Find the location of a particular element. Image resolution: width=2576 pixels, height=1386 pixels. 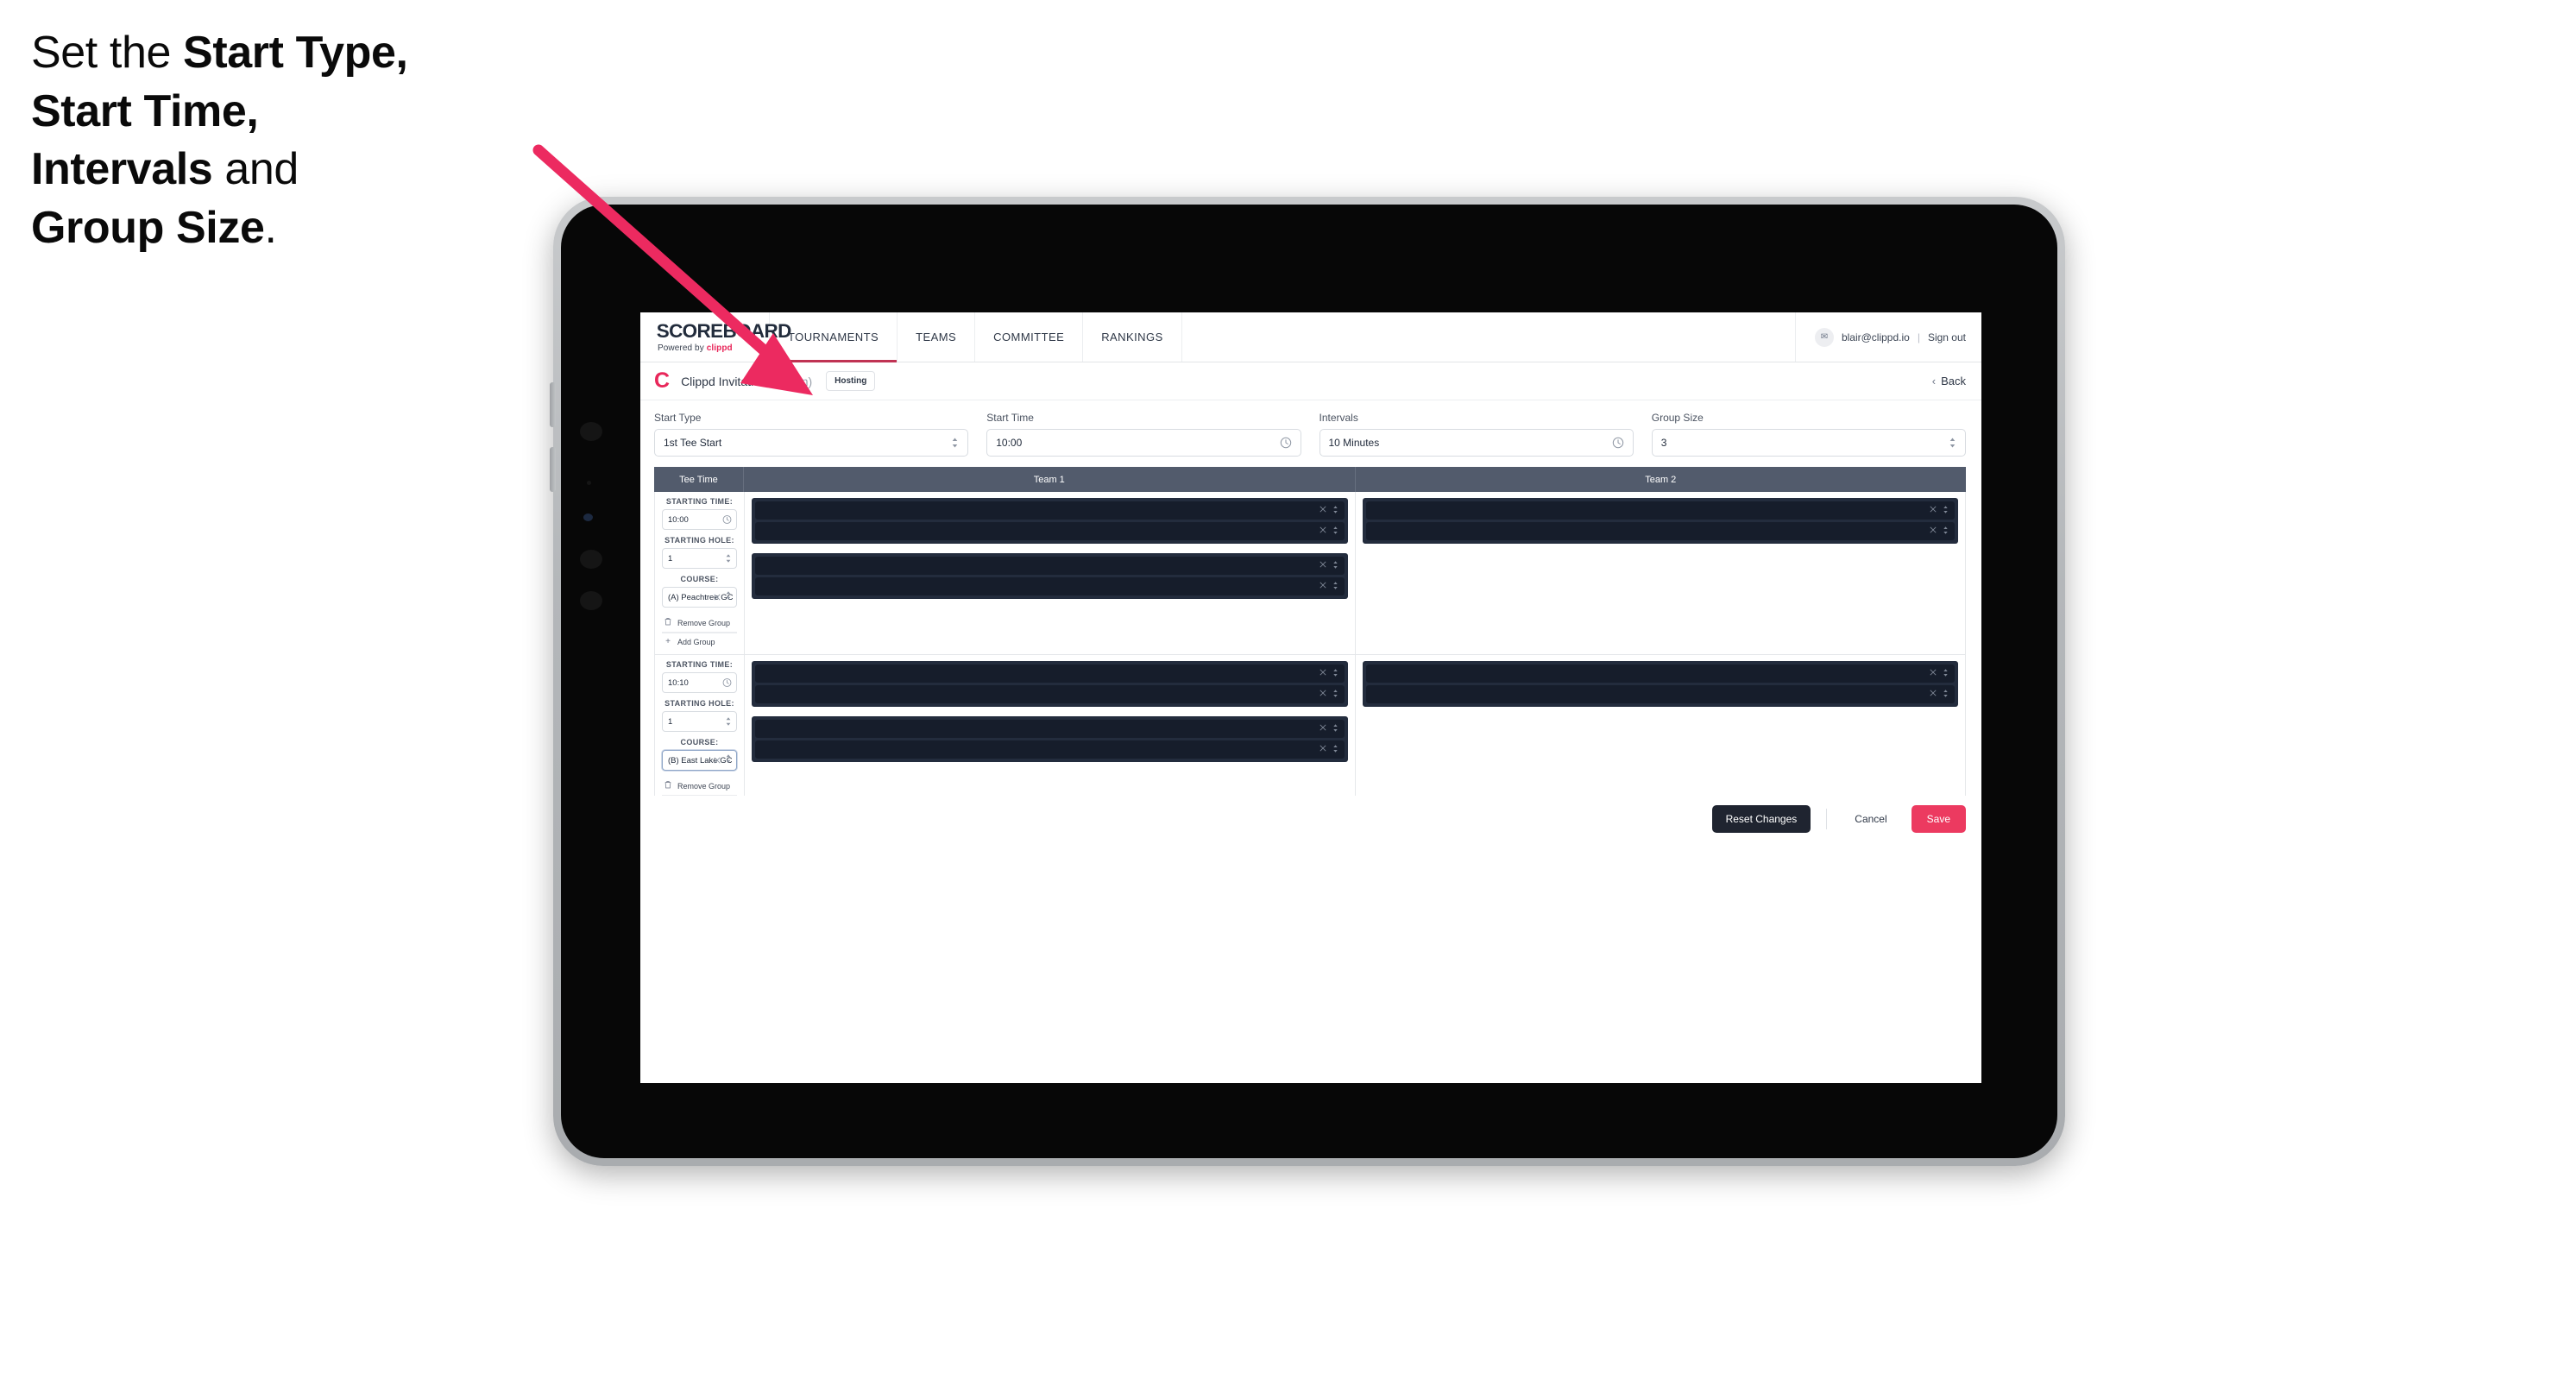

nav-spacer is located at coordinates (1489, 337).